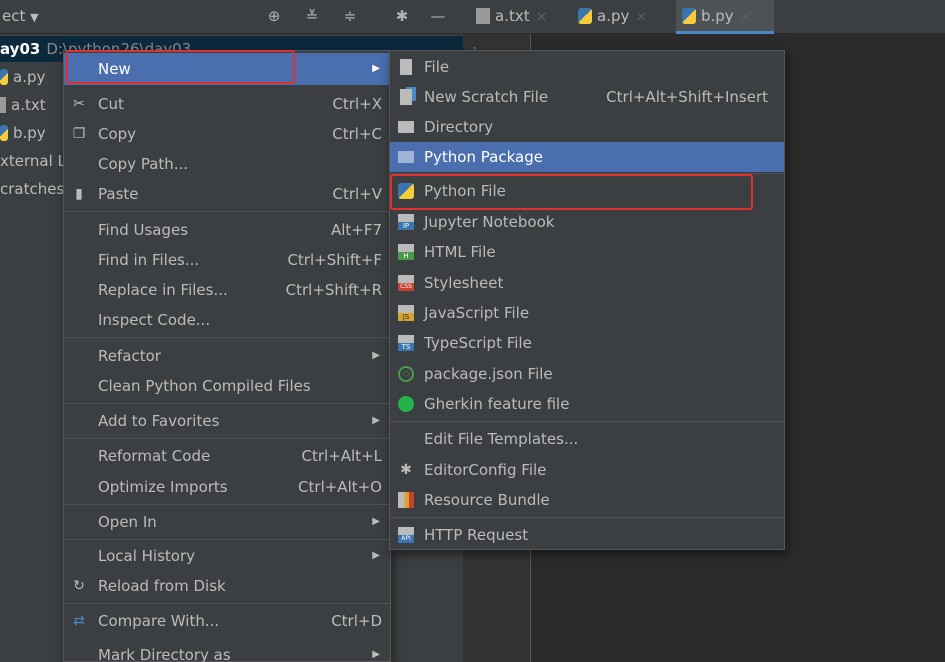 The height and width of the screenshot is (662, 945). Describe the element at coordinates (488, 374) in the screenshot. I see `menu-item-label: package.json File` at that location.